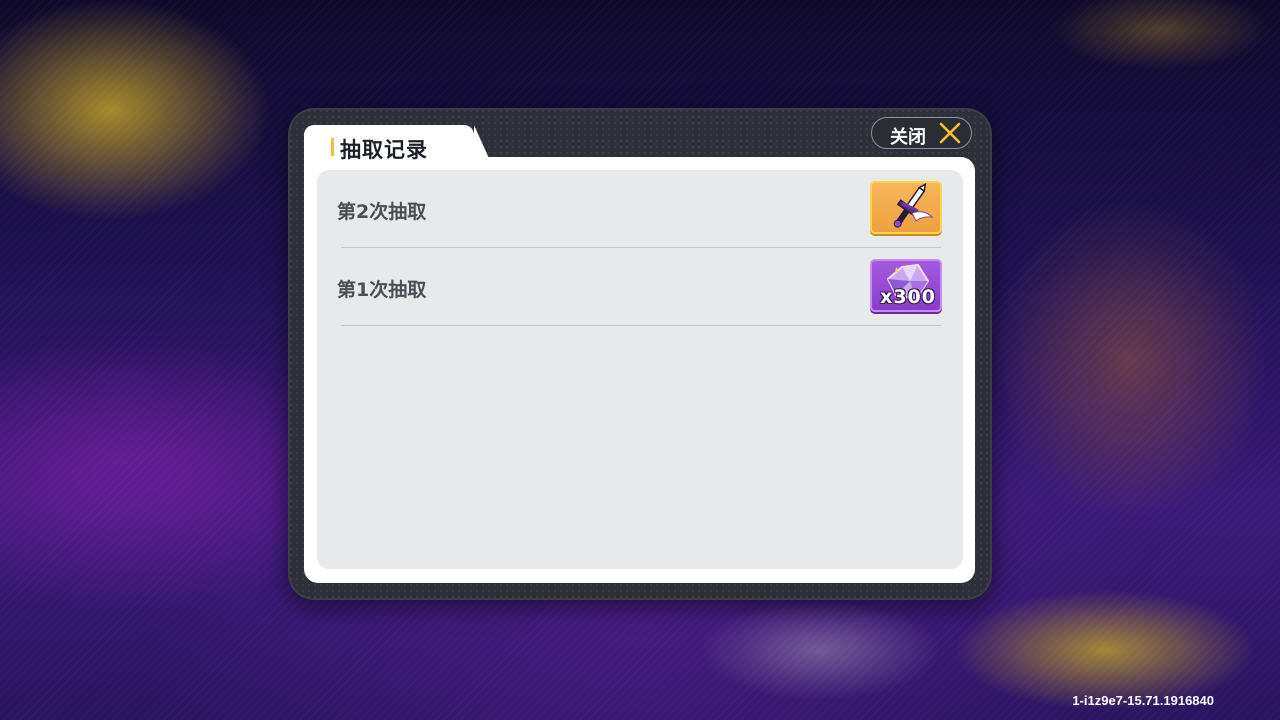 This screenshot has height=720, width=1280. What do you see at coordinates (332, 147) in the screenshot?
I see `tab-accent-bar` at bounding box center [332, 147].